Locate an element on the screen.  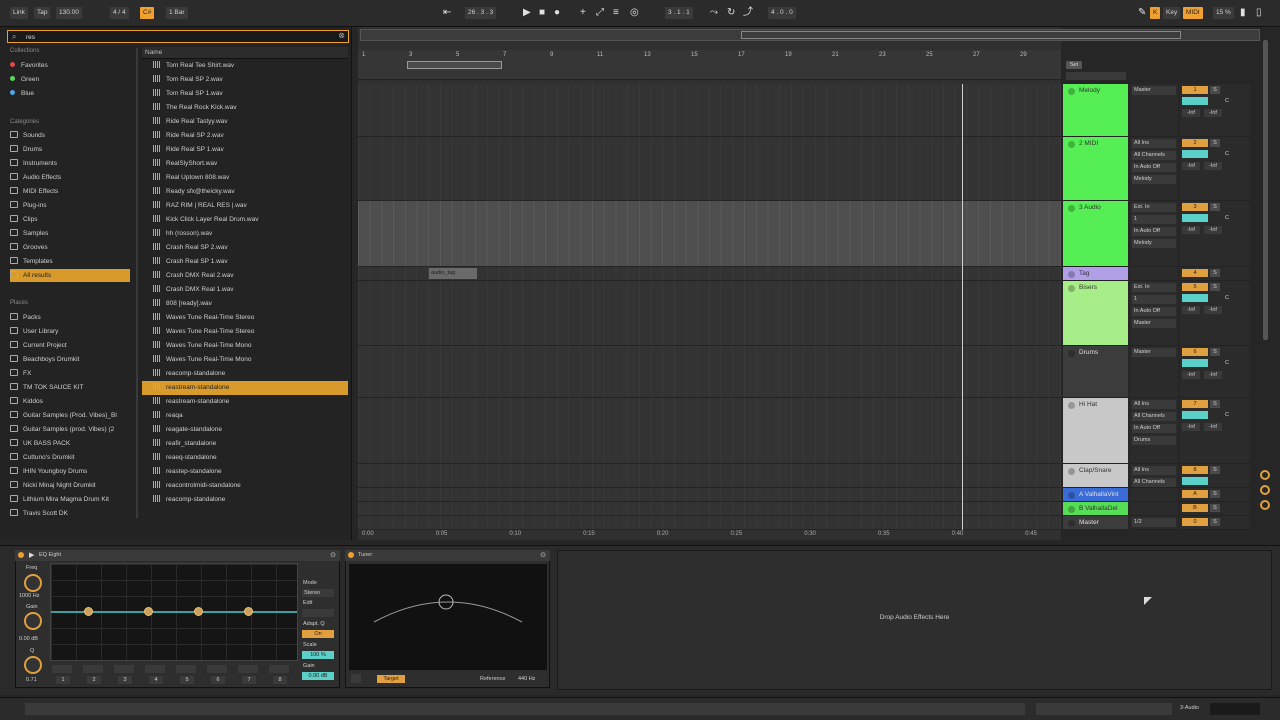
file-list-item: reaqa is located at coordinates (245, 416).